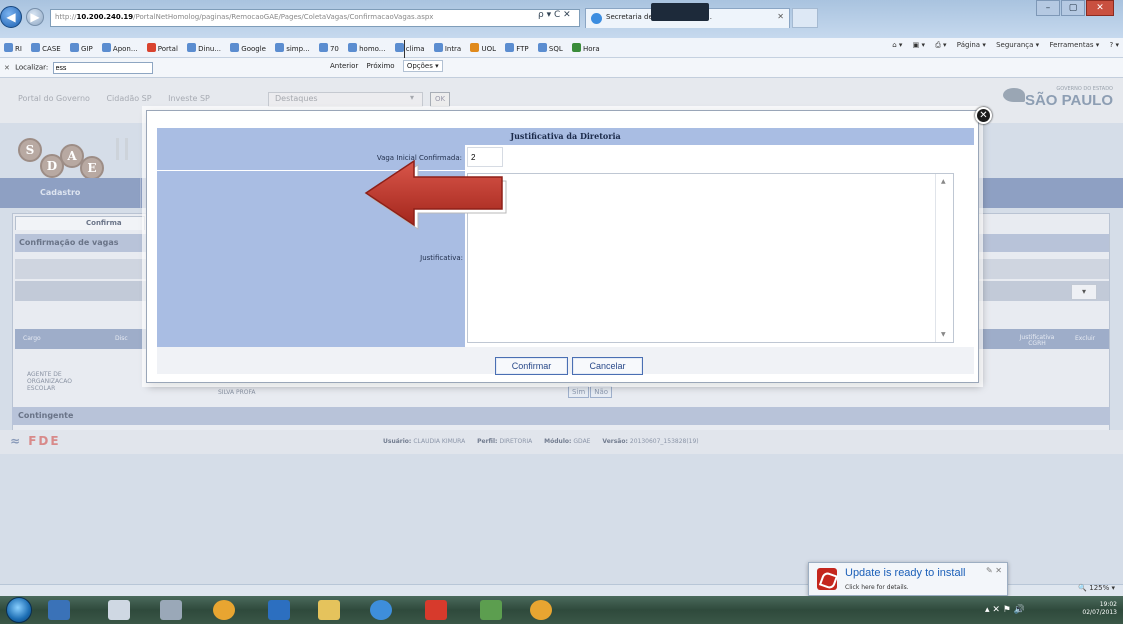 This screenshot has width=1123, height=624. What do you see at coordinates (345, 99) in the screenshot?
I see `destaques-select: Destaques ▾` at bounding box center [345, 99].